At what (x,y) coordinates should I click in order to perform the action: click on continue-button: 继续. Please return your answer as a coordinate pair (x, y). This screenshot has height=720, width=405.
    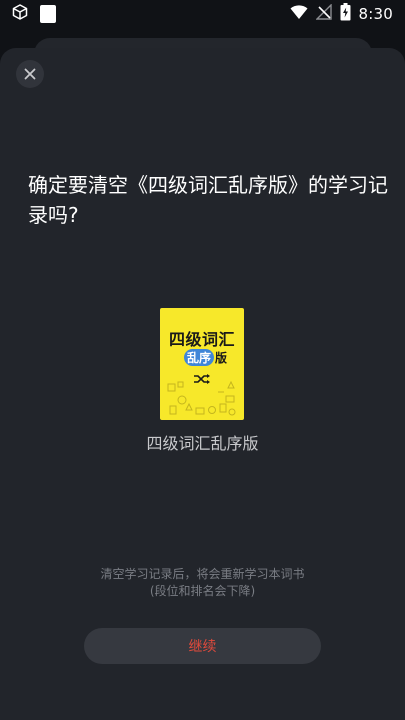
    Looking at the image, I should click on (202, 646).